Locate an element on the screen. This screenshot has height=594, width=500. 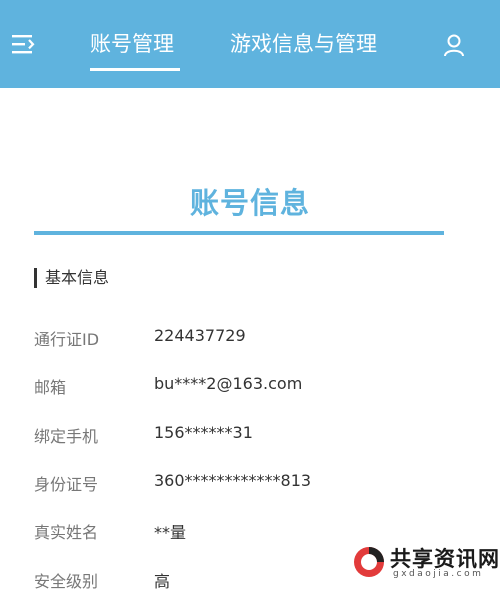
active-tab-indicator is located at coordinates (135, 69).